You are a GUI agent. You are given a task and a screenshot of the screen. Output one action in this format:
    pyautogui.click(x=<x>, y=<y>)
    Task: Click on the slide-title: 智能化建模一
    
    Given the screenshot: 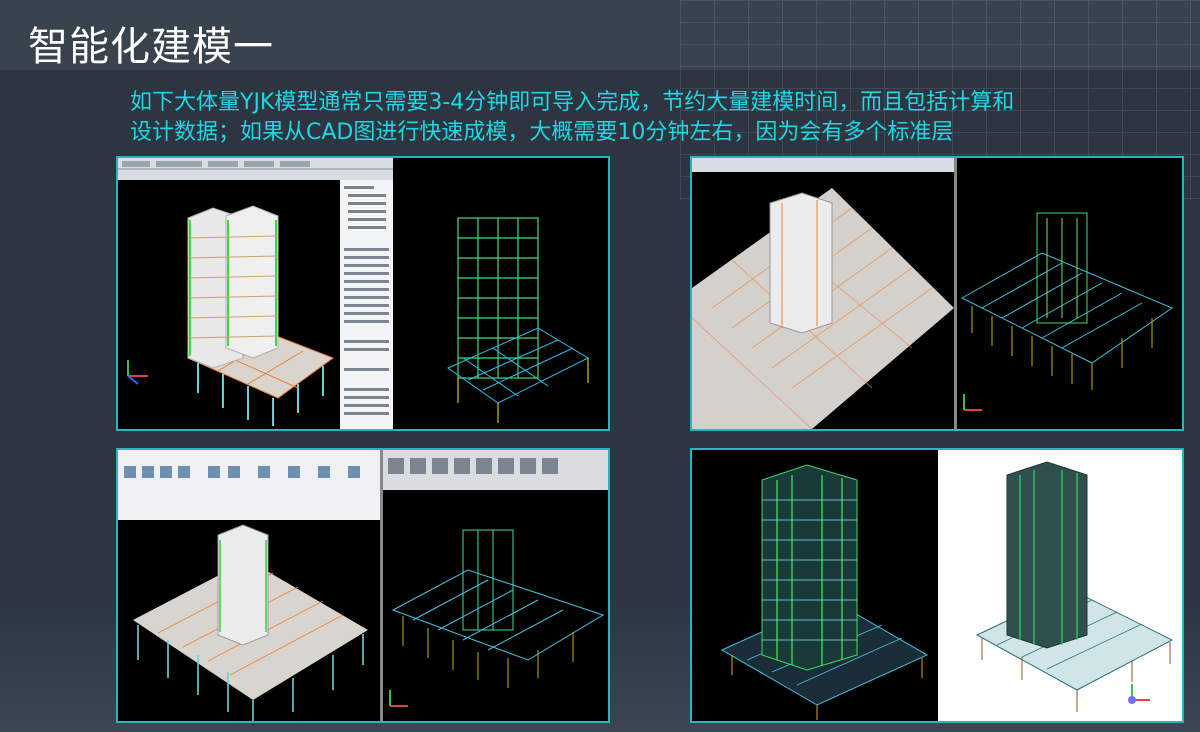 What is the action you would take?
    pyautogui.click(x=151, y=47)
    